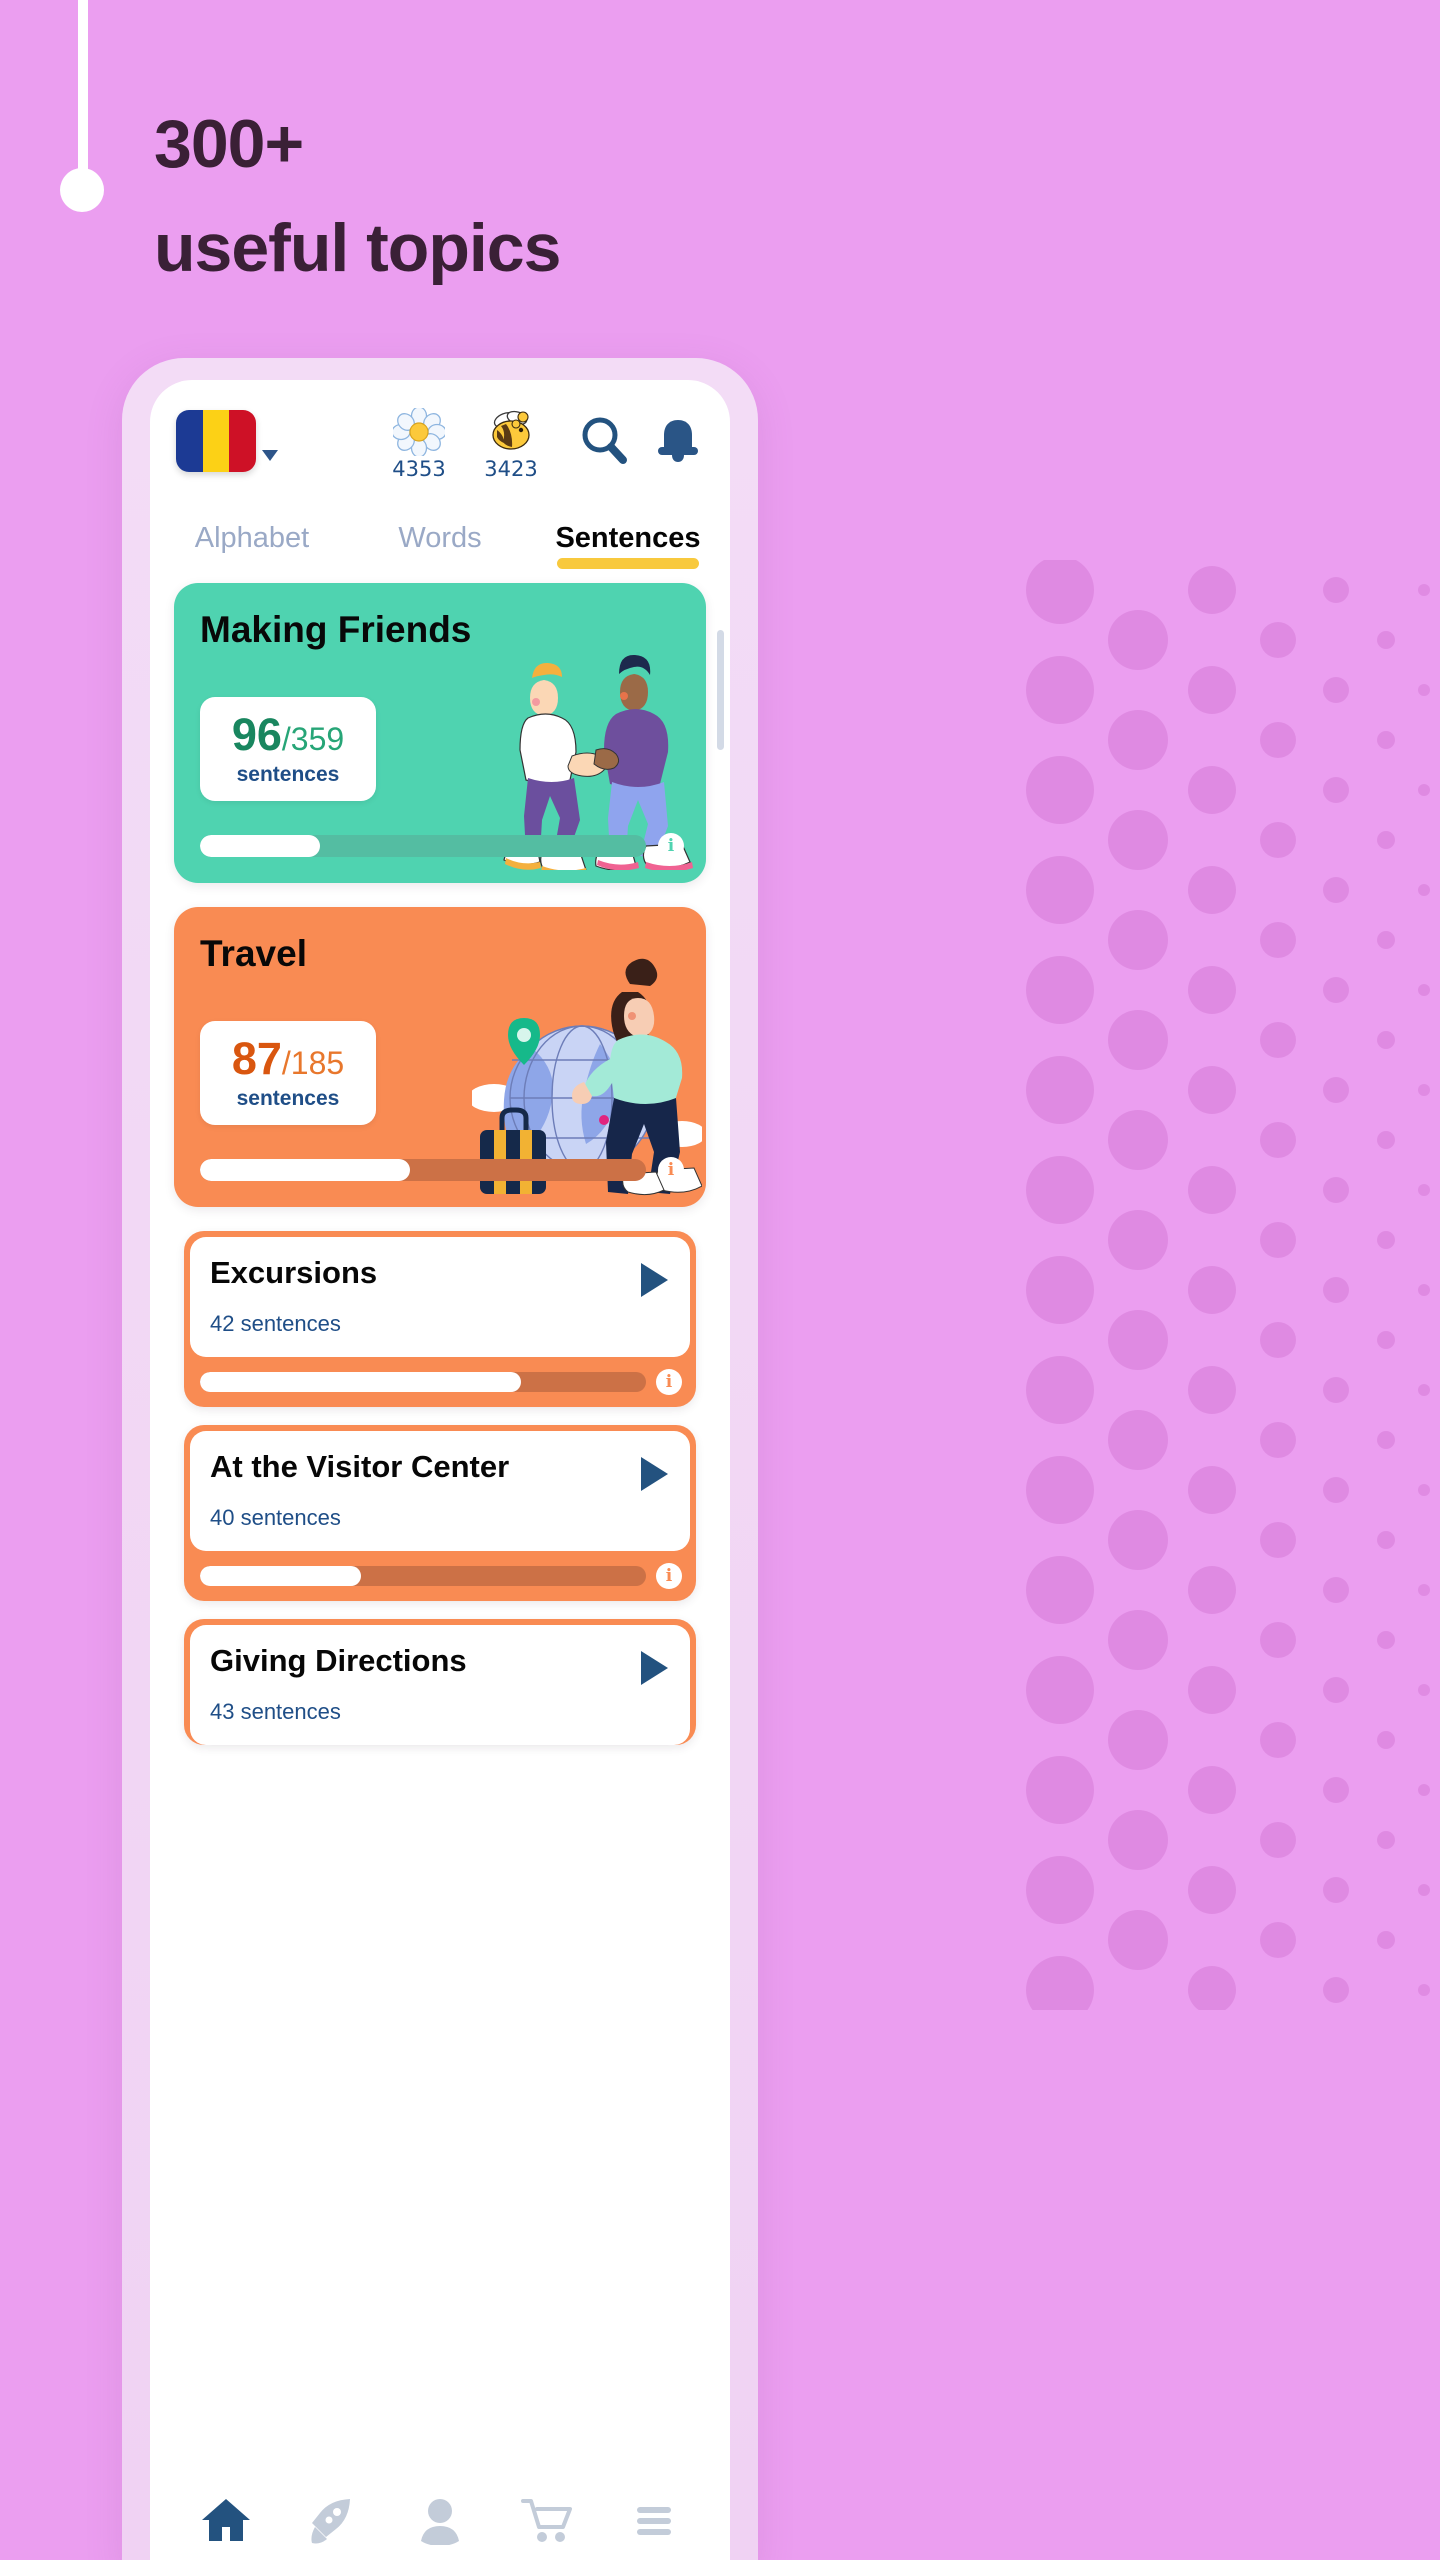 The width and height of the screenshot is (1440, 2560). Describe the element at coordinates (294, 1272) in the screenshot. I see `subtopic-title: Excursions` at that location.